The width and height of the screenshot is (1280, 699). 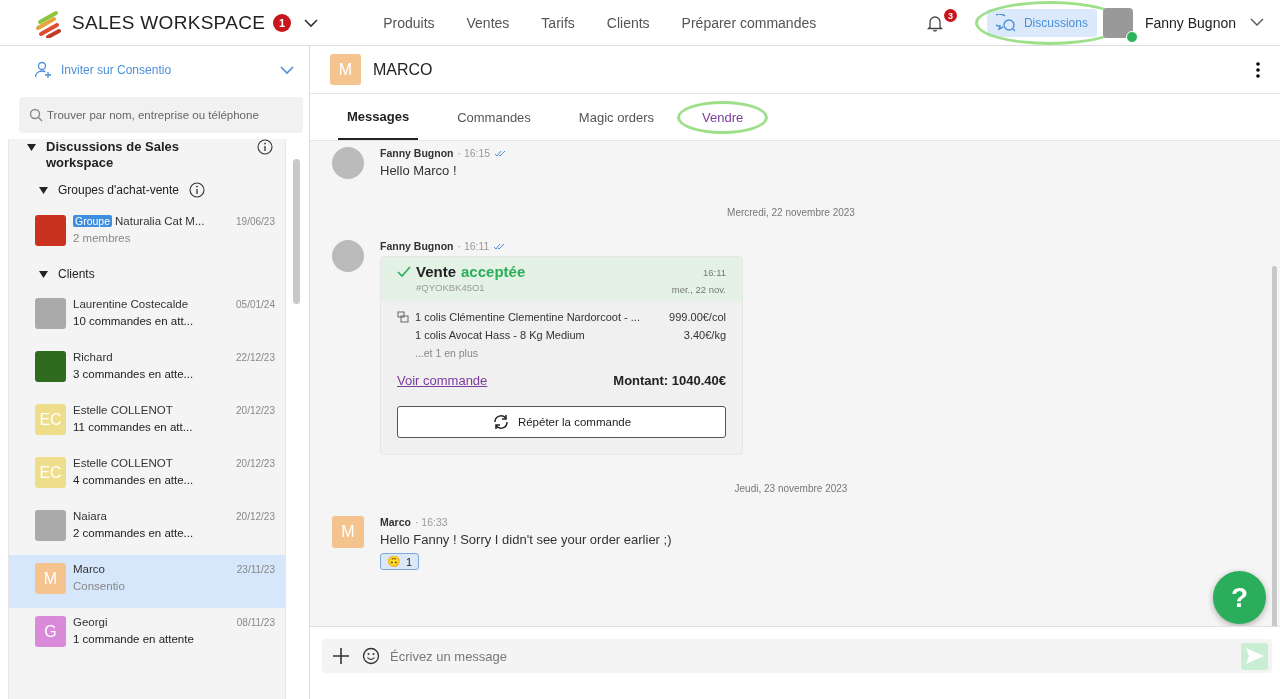 What do you see at coordinates (147, 233) in the screenshot?
I see `conversation-item: Groupe Naturalia Cat M... 19/06/23 2 membres` at bounding box center [147, 233].